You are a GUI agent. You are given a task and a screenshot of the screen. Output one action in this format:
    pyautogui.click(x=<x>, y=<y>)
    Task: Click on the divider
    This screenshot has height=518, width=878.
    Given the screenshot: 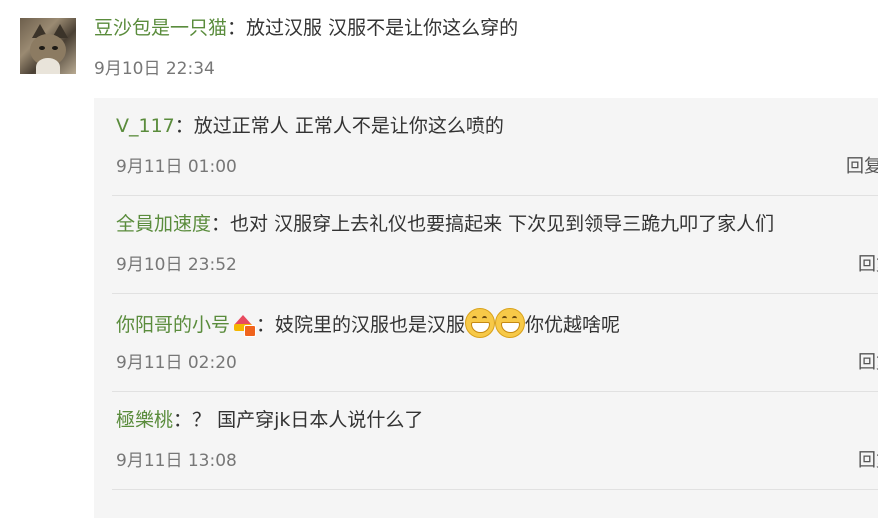 What is the action you would take?
    pyautogui.click(x=495, y=489)
    